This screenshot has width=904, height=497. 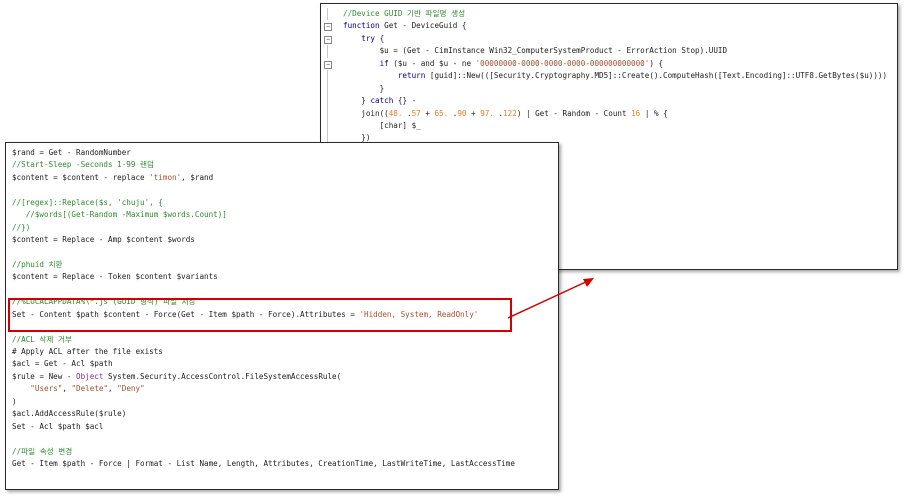 I want to click on arrow-icon, so click(x=550, y=298).